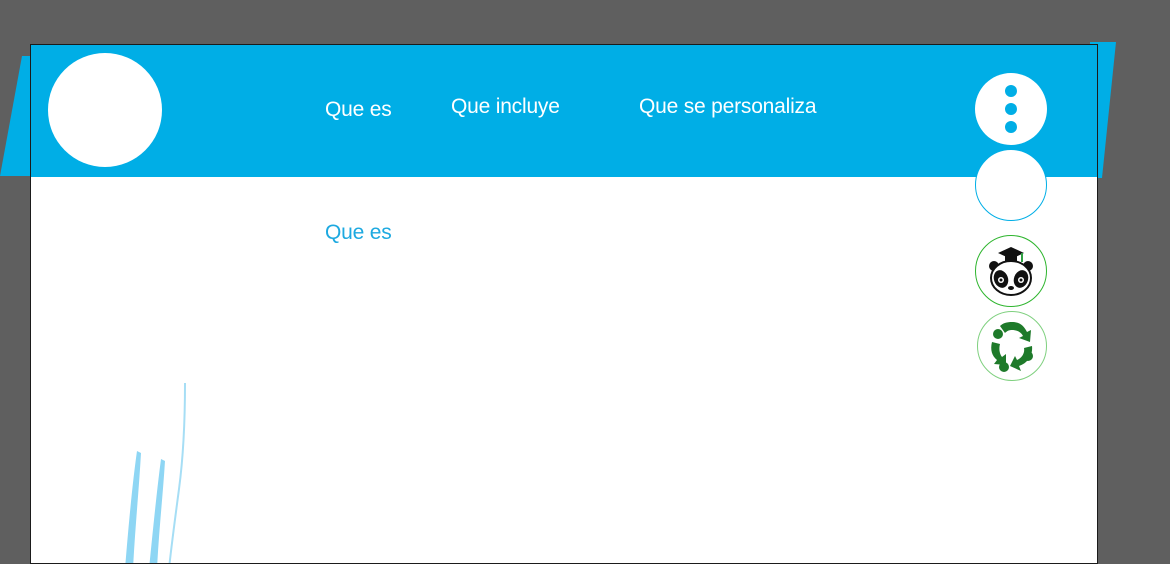 This screenshot has height=564, width=1170. I want to click on menu-button, so click(1011, 109).